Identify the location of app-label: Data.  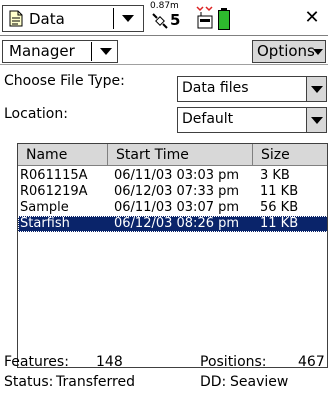
(47, 19).